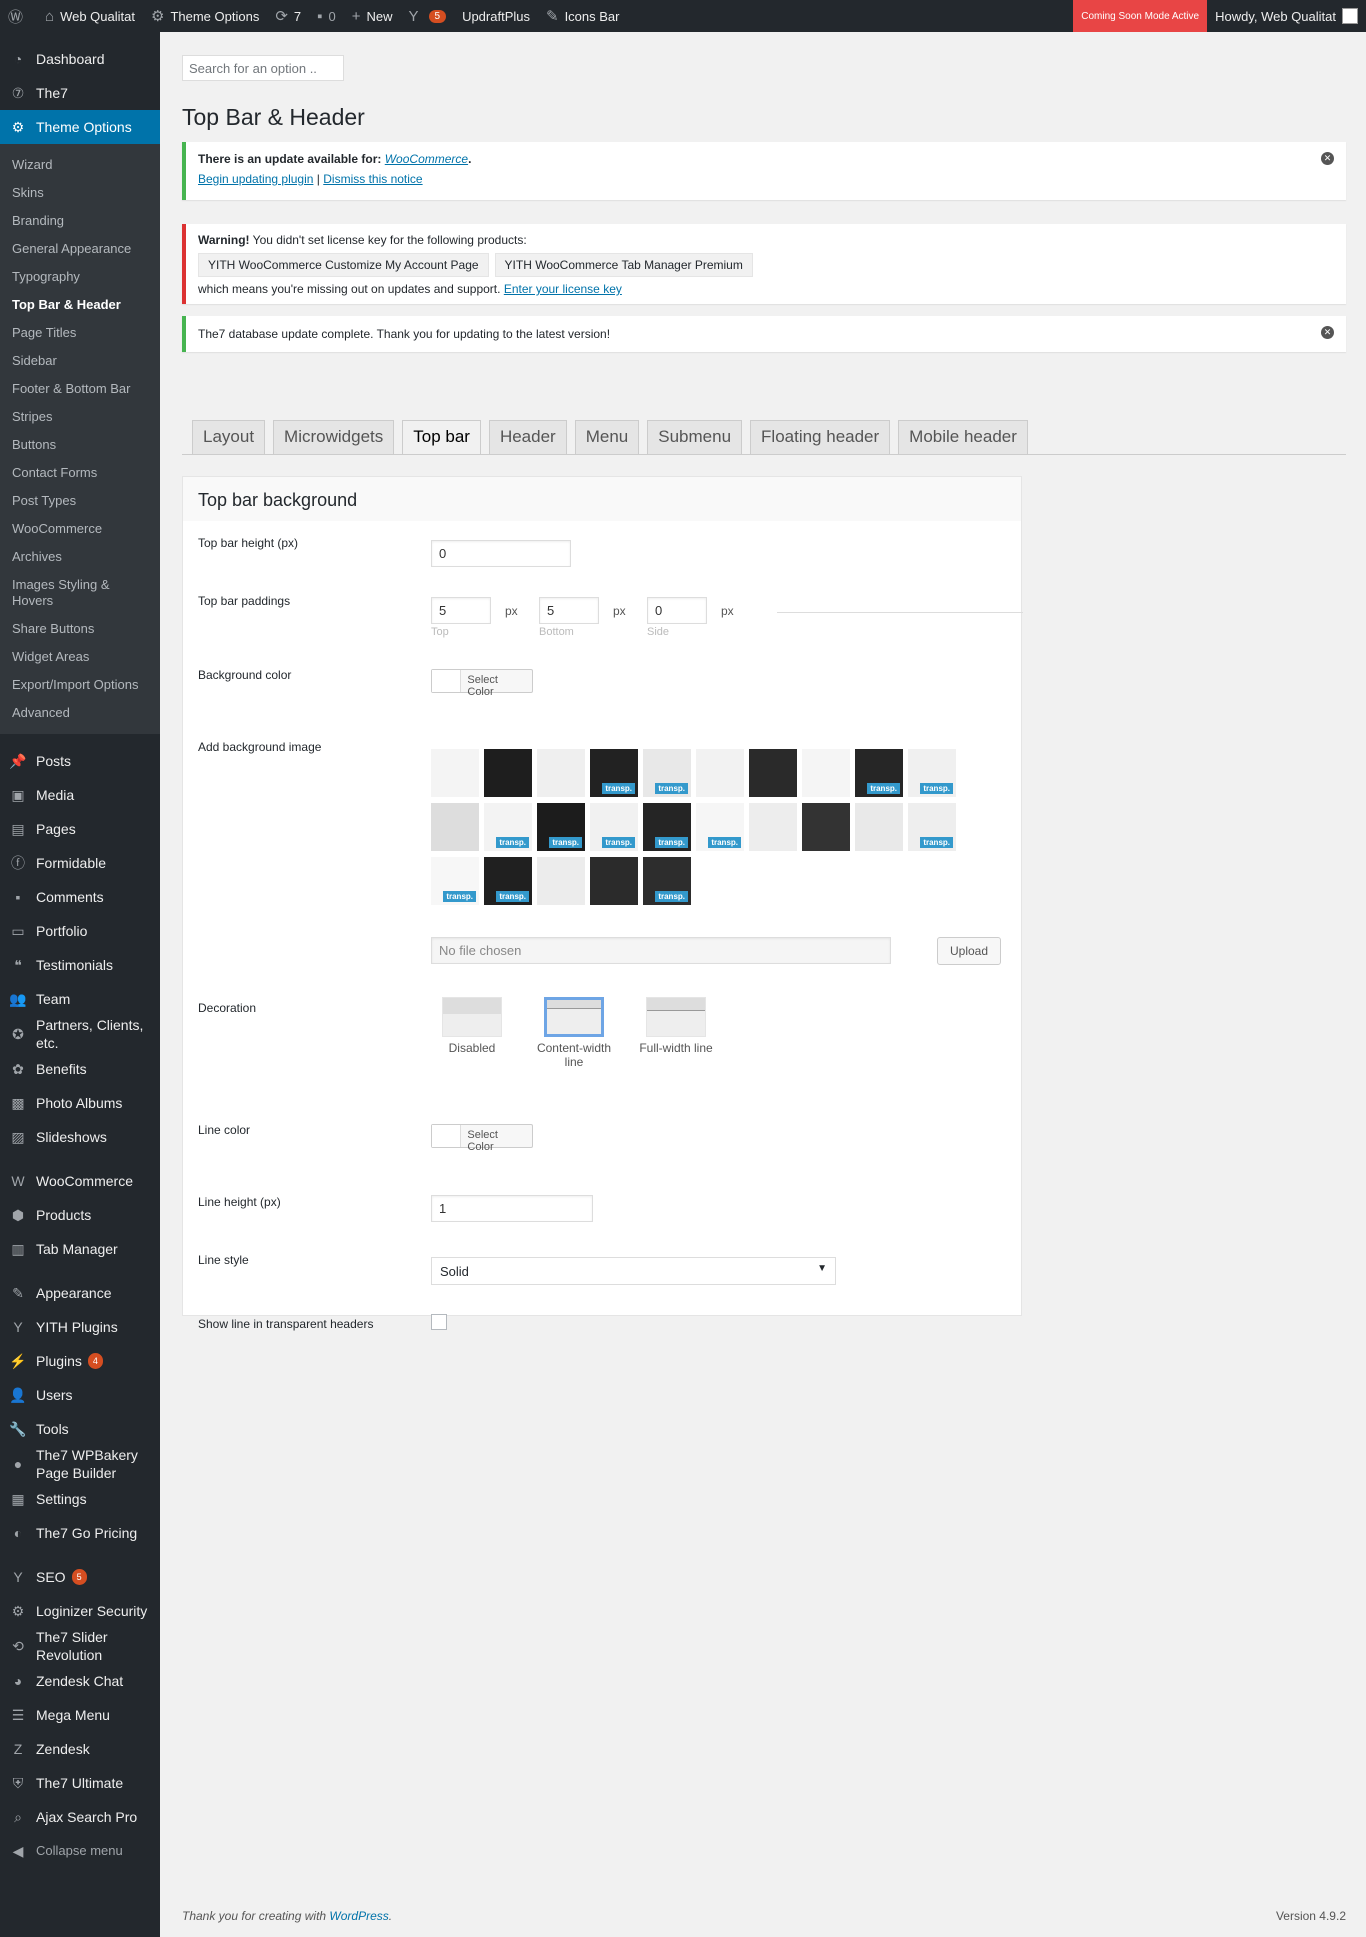  I want to click on submenu-item: General Appearance, so click(80, 249).